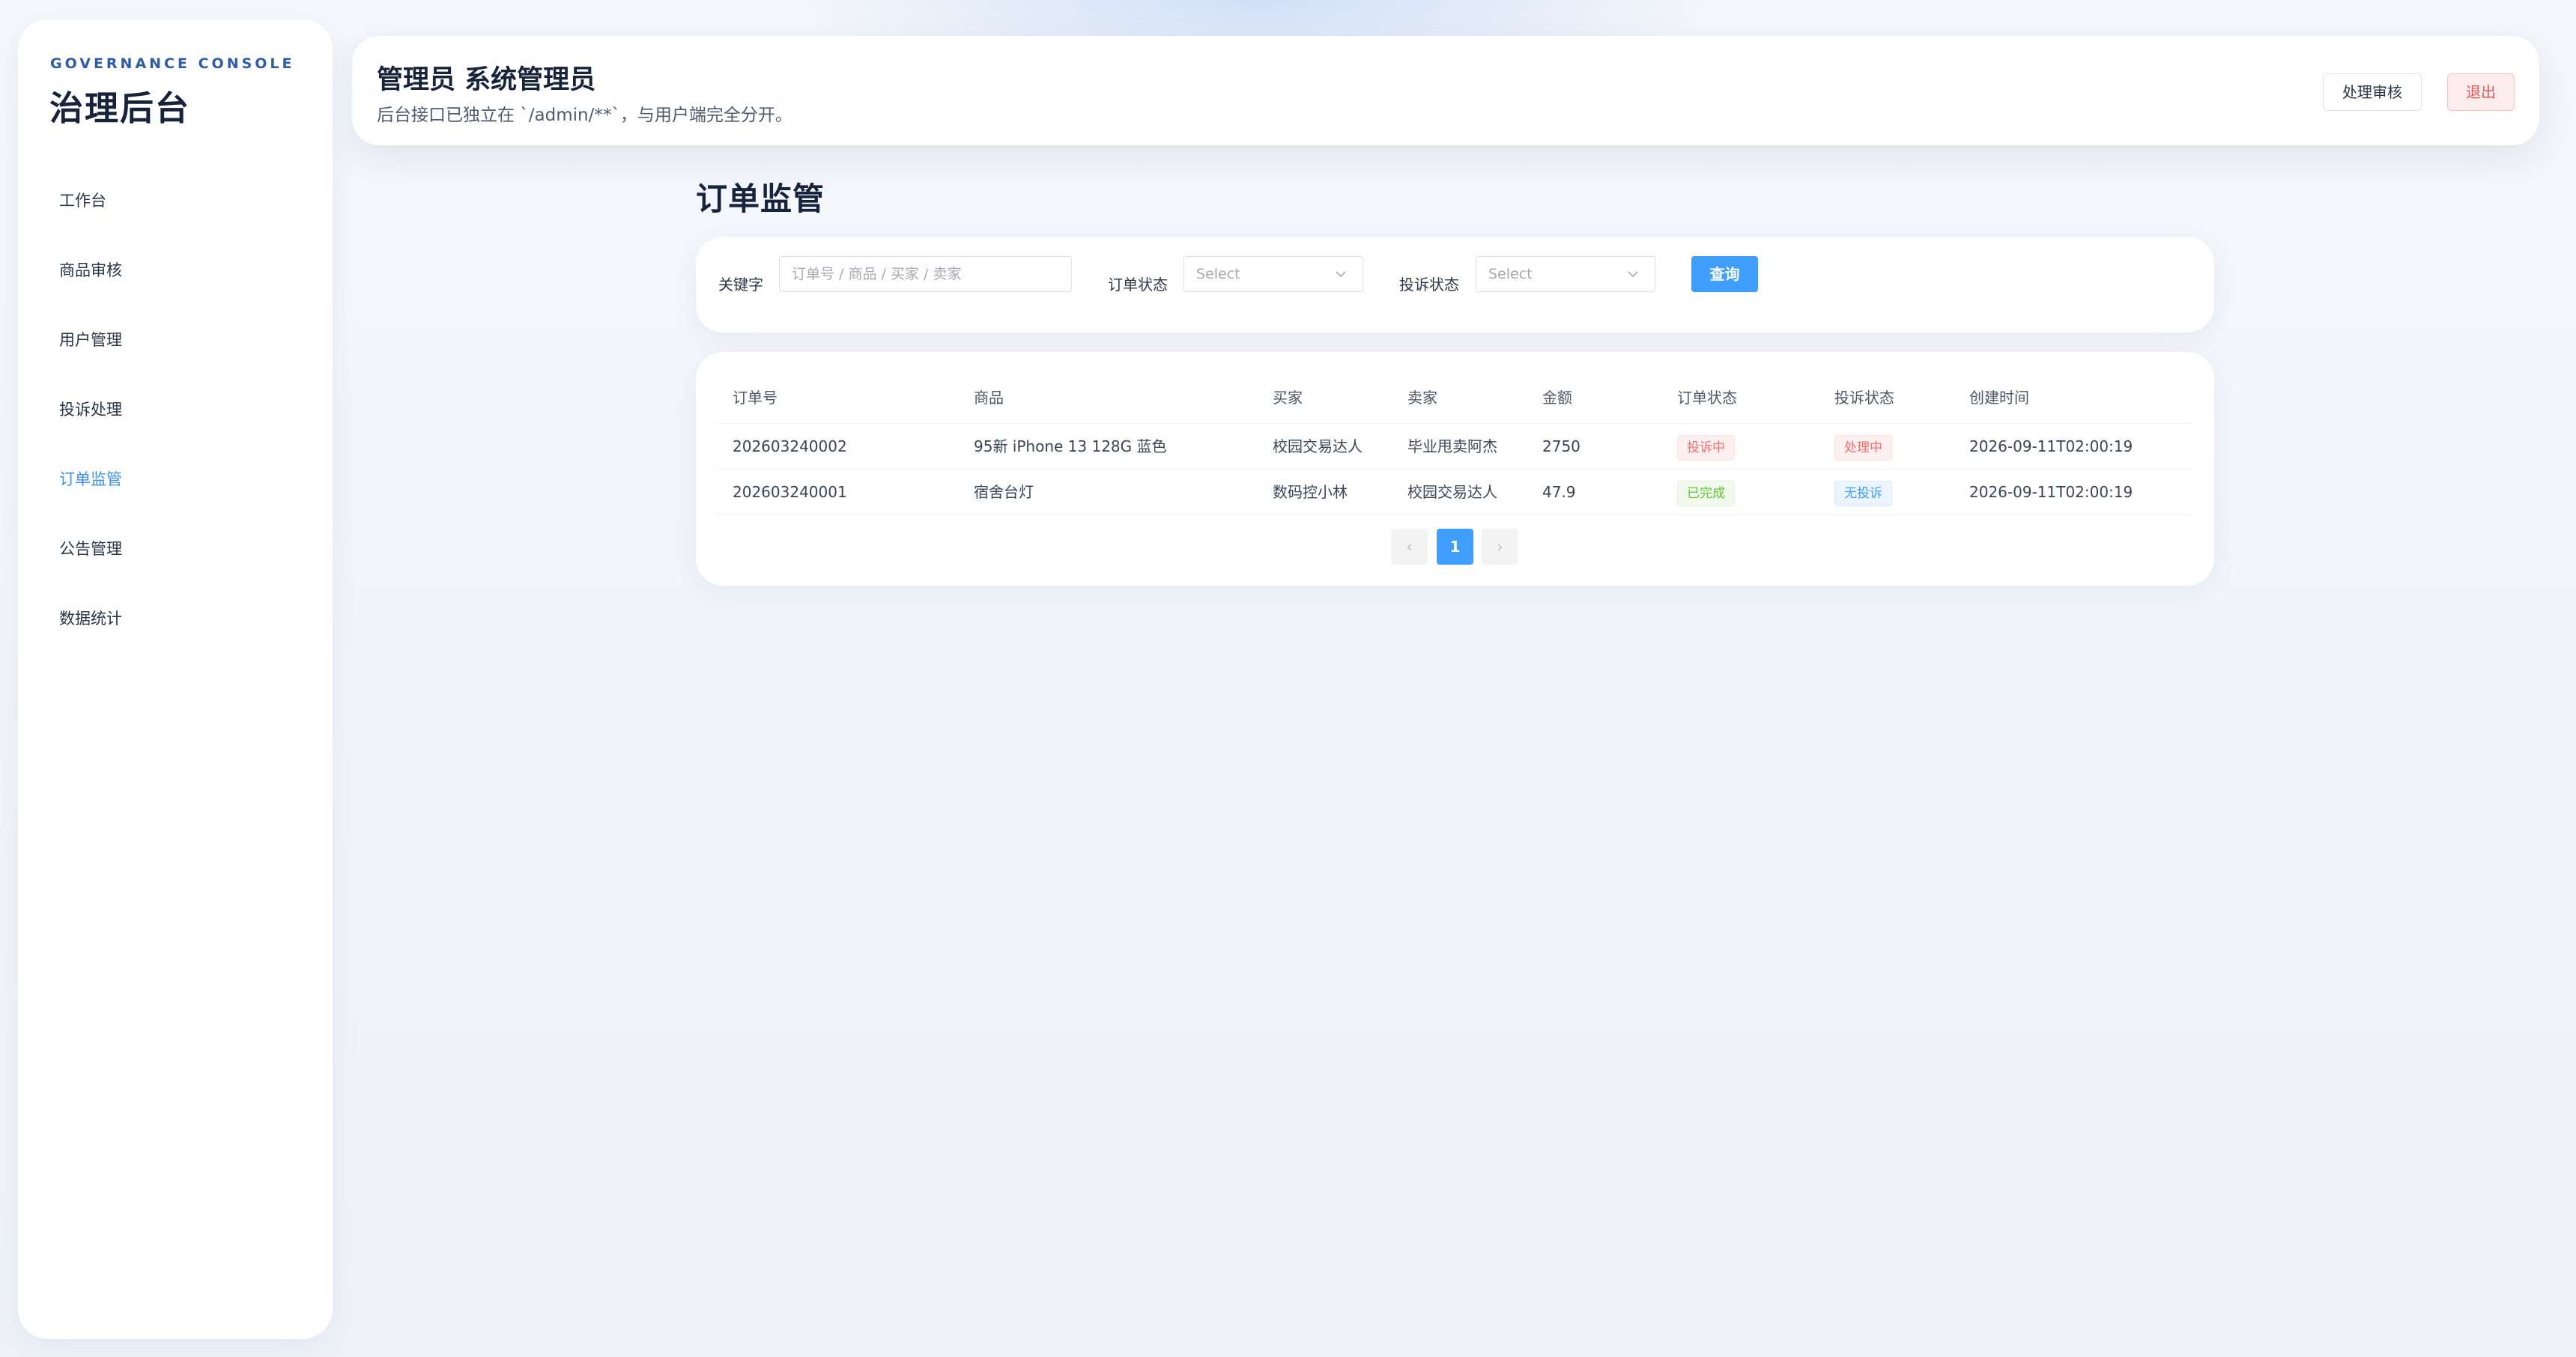  I want to click on column-header-order-status: 订单状态, so click(1707, 398).